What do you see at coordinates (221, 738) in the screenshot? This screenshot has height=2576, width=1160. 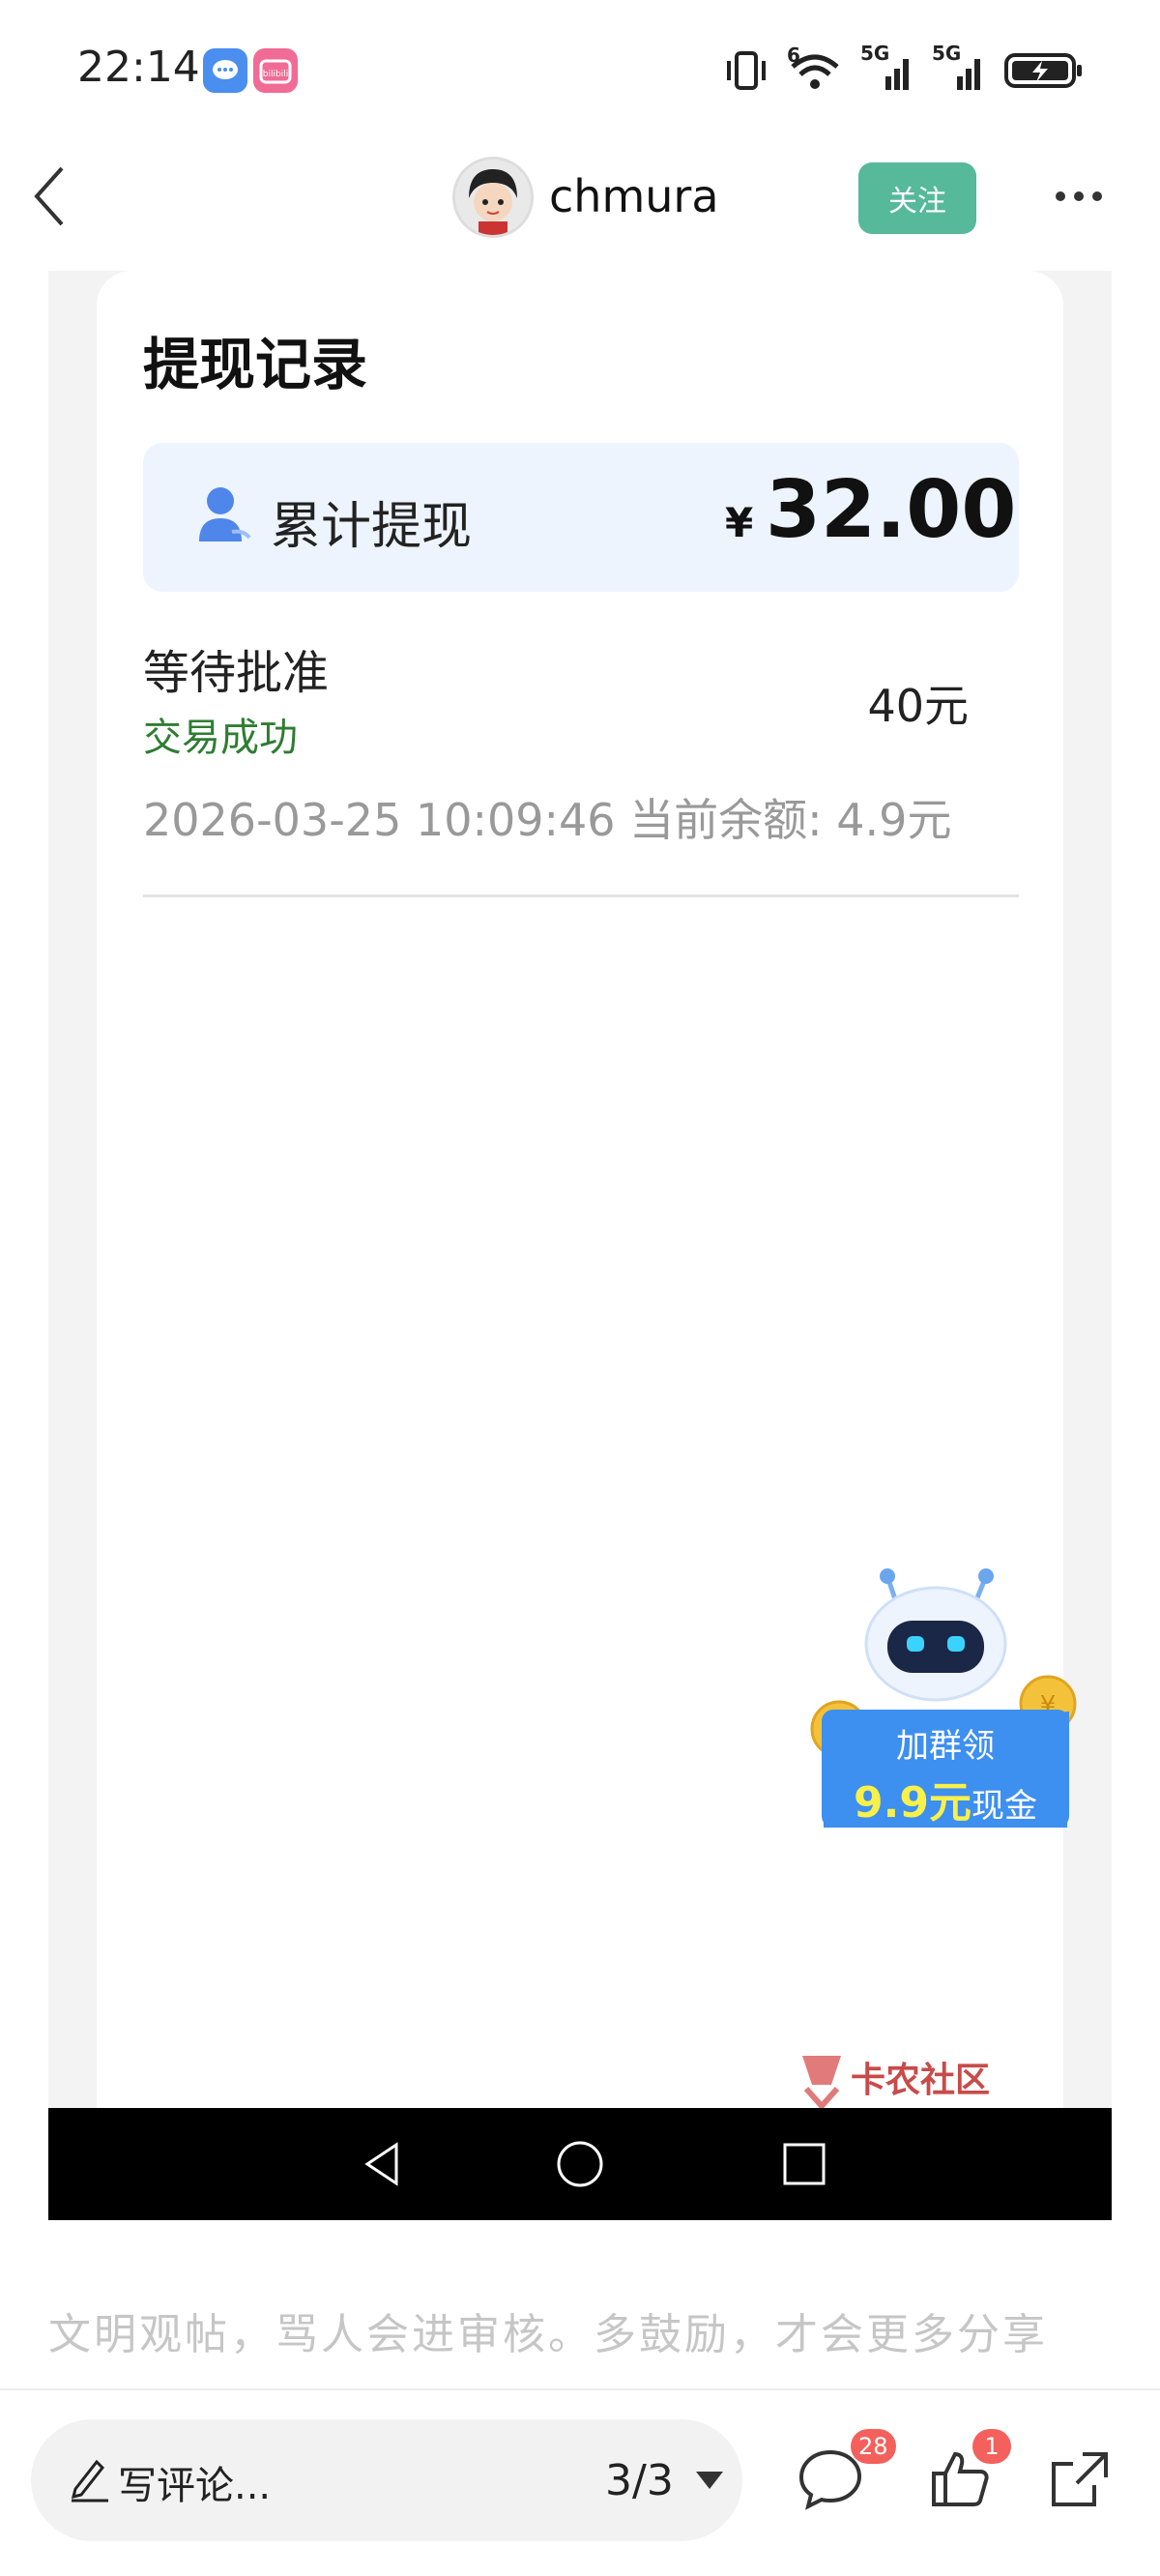 I see `record-substatus: 交易成功` at bounding box center [221, 738].